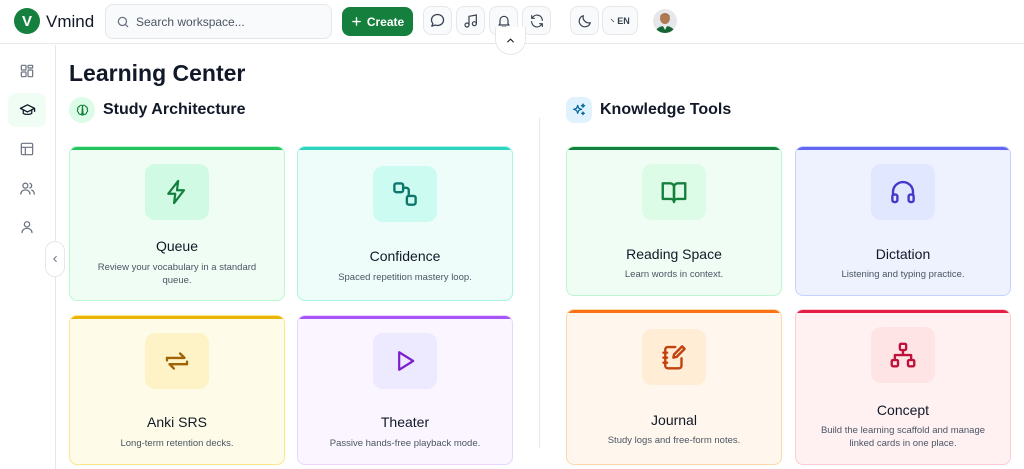 This screenshot has height=469, width=1024. Describe the element at coordinates (539, 283) in the screenshot. I see `section-divider` at that location.